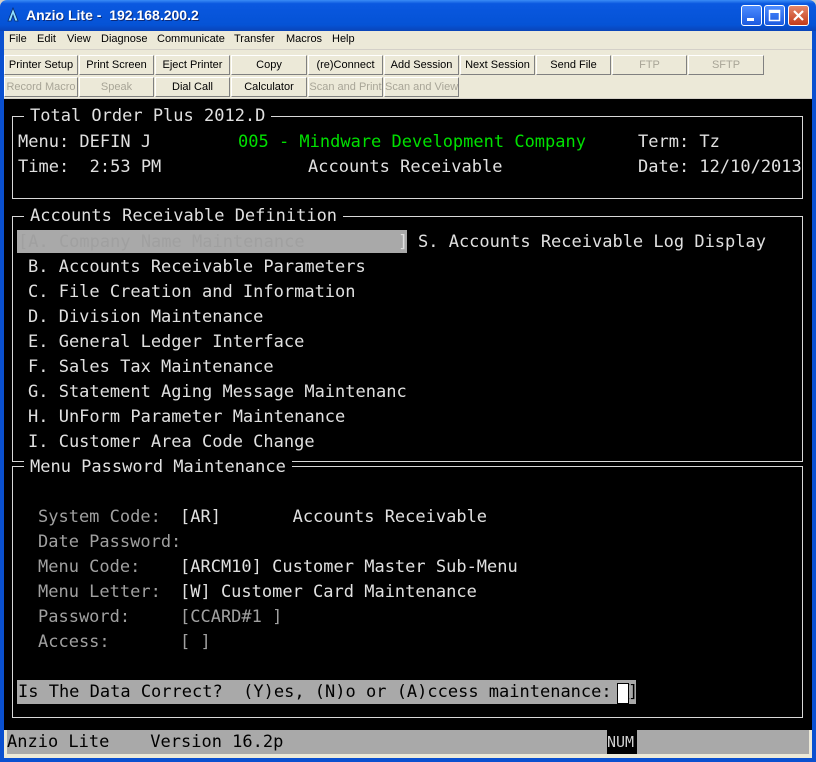 This screenshot has height=762, width=816. I want to click on company-name: 005 - Mindware Development Company, so click(412, 142).